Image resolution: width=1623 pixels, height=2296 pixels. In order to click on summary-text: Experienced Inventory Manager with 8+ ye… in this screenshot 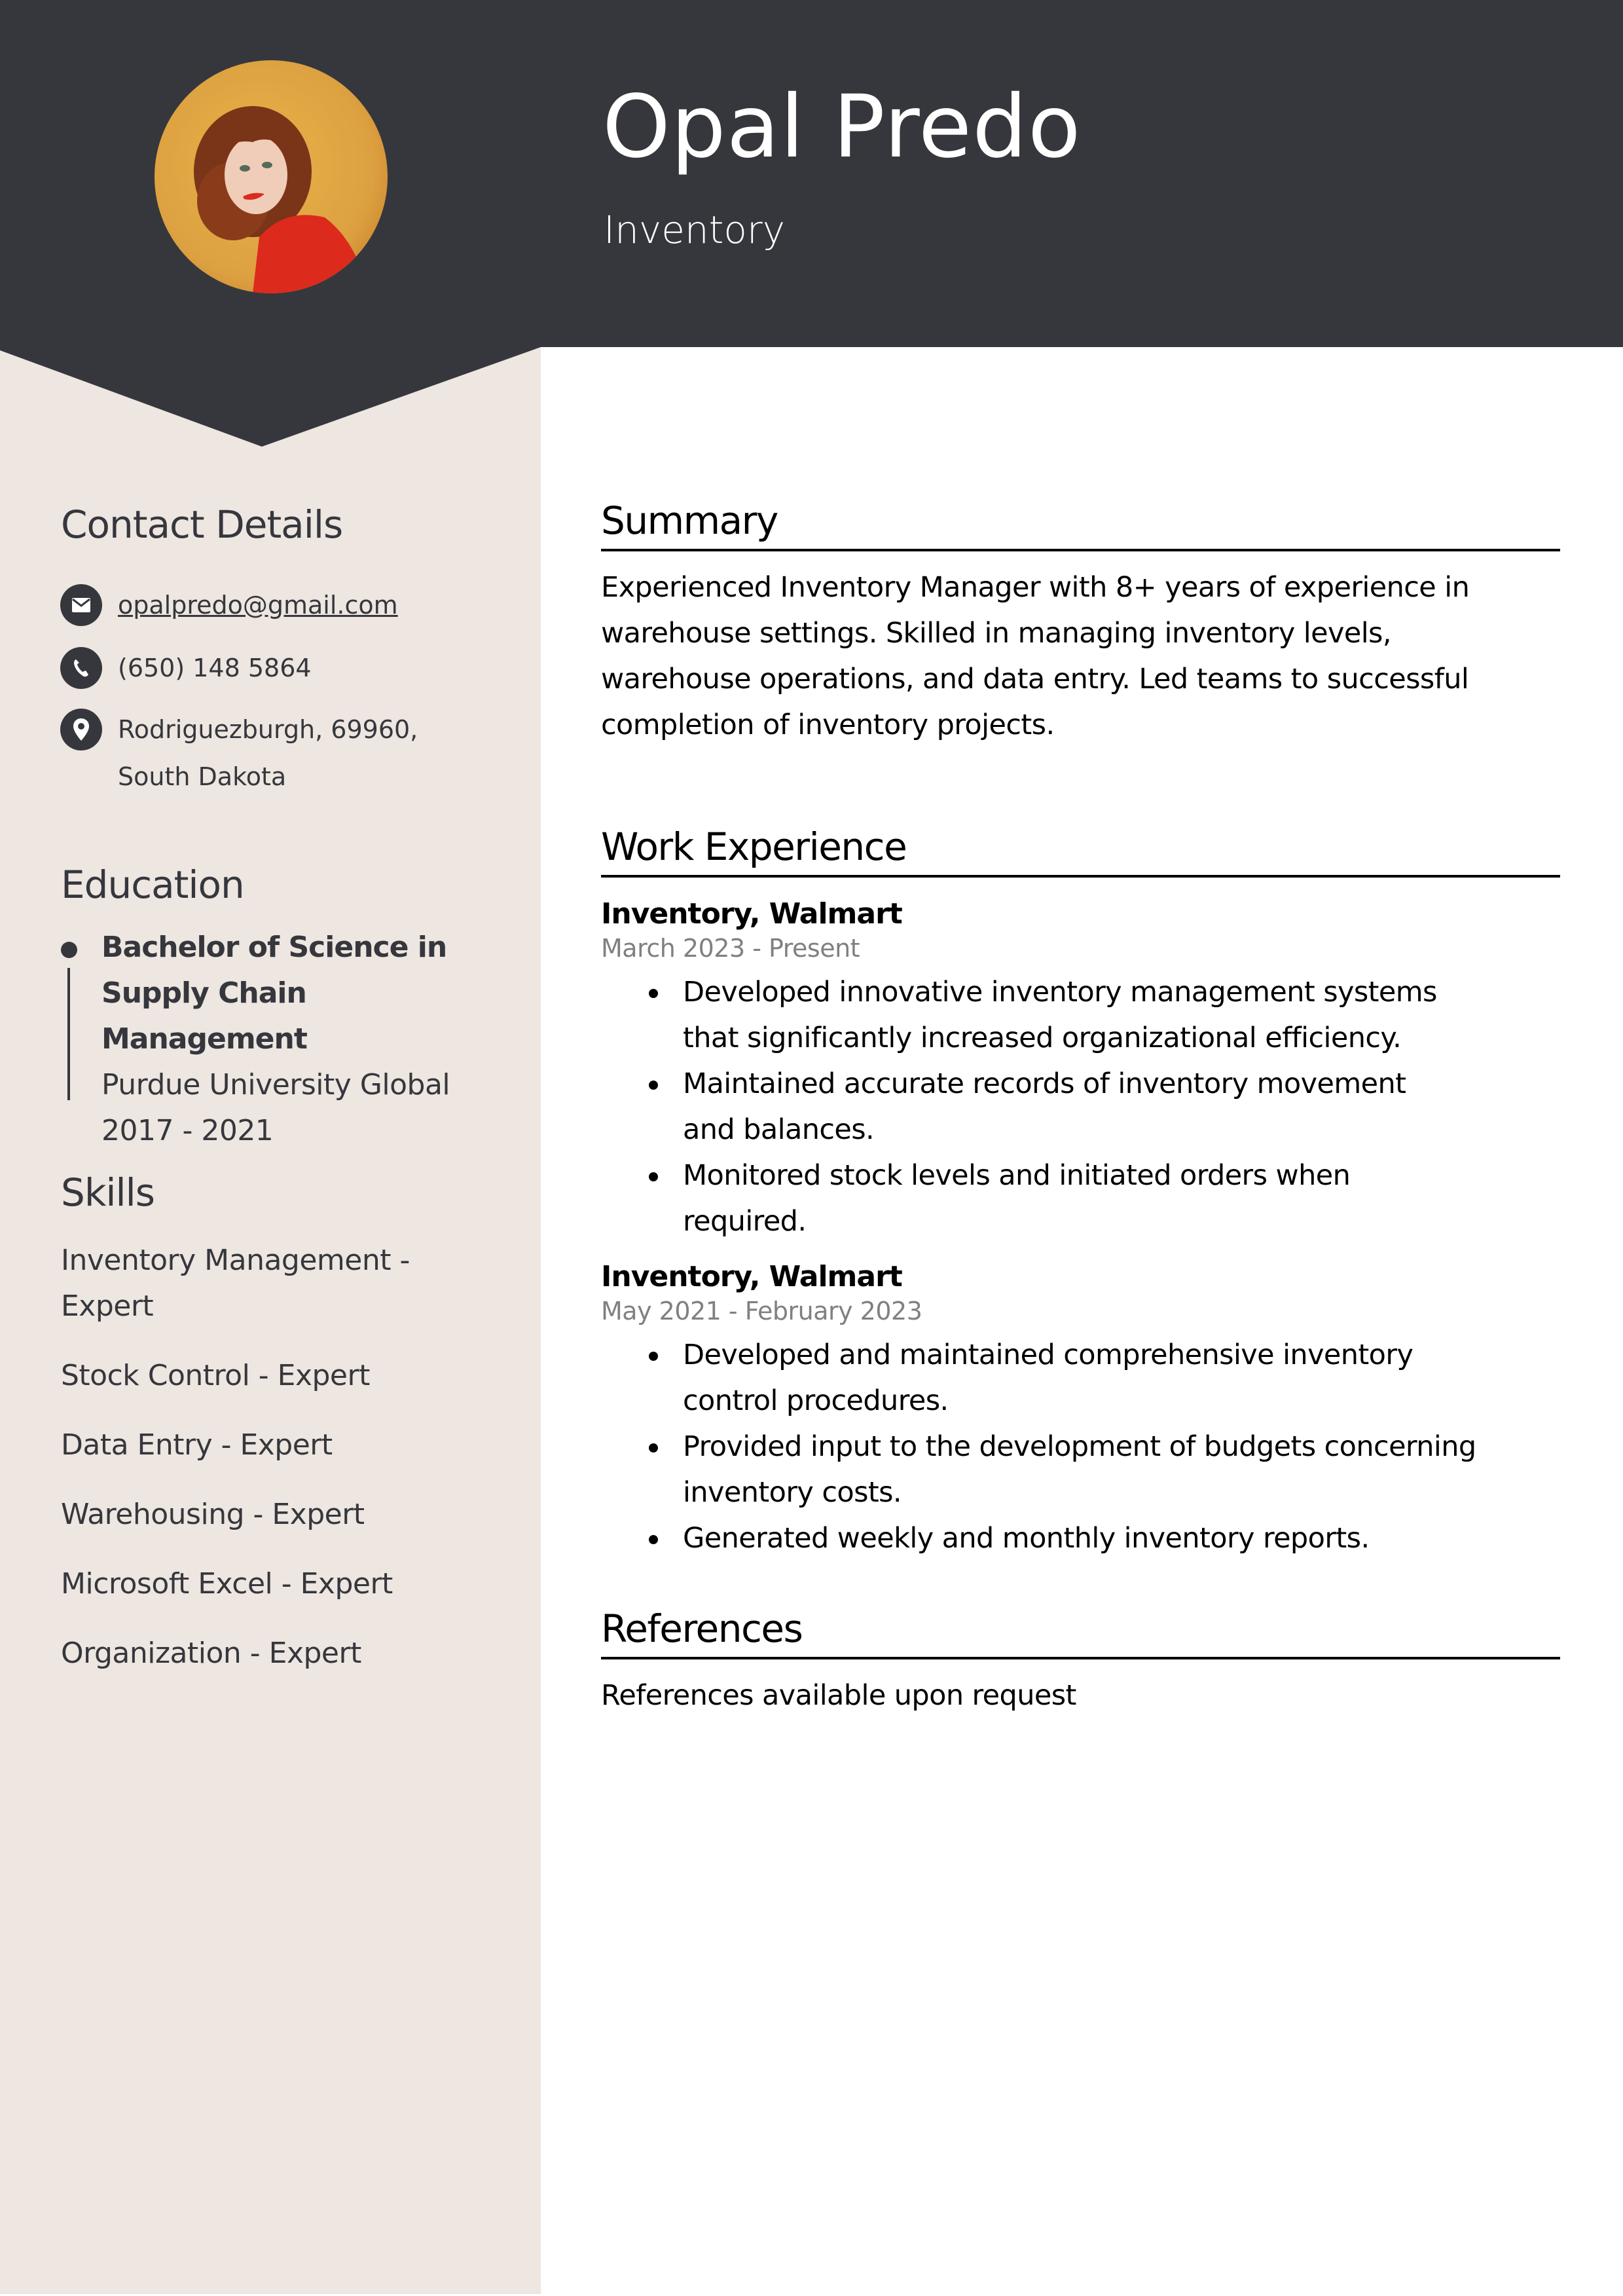, I will do `click(1035, 656)`.